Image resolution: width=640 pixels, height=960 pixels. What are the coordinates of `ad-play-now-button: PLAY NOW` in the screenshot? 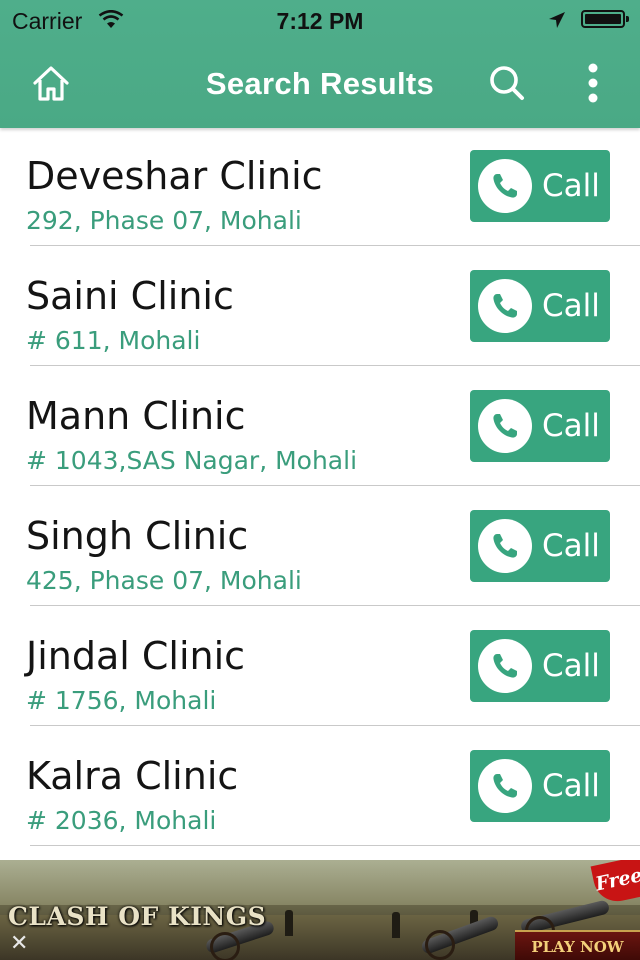 It's located at (577, 945).